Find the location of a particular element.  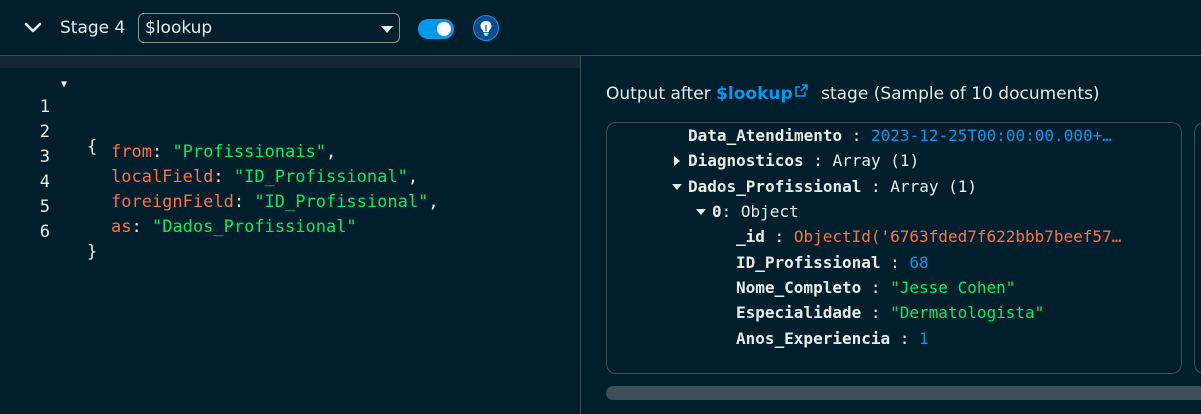

stage-label: Stage 4 is located at coordinates (93, 28).